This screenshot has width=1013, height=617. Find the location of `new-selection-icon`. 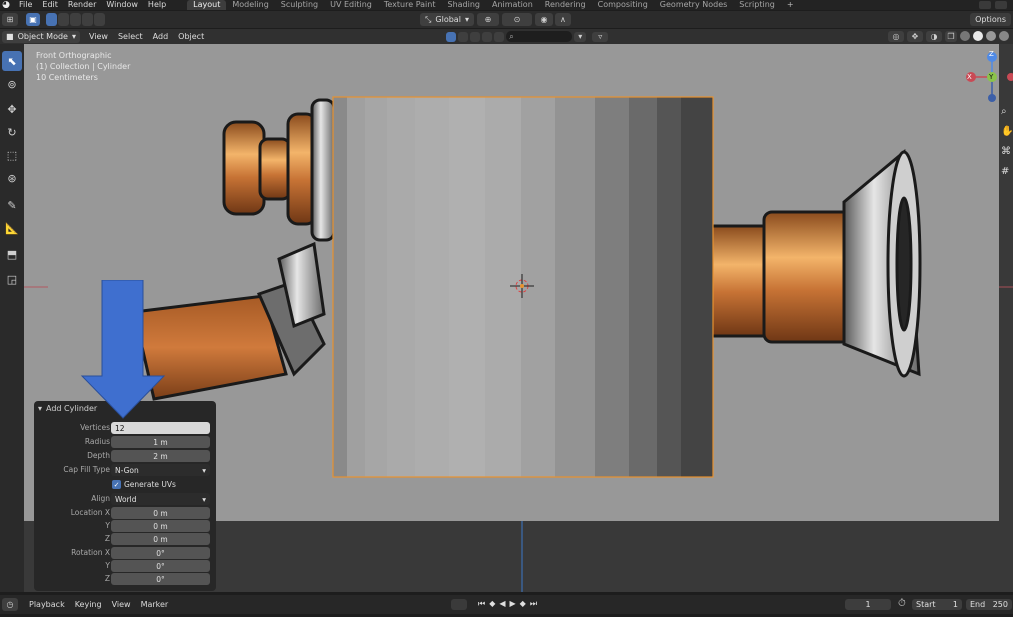

new-selection-icon is located at coordinates (51, 19).